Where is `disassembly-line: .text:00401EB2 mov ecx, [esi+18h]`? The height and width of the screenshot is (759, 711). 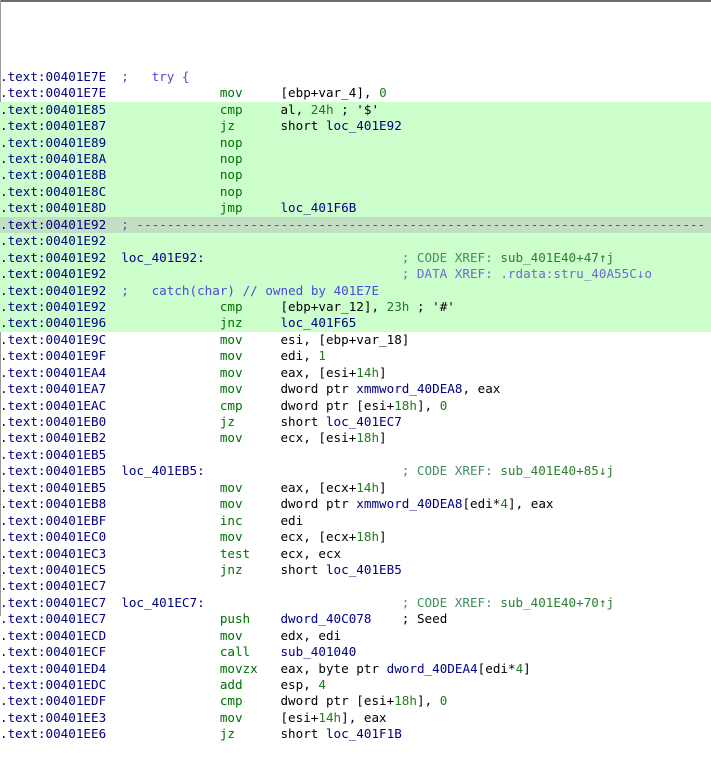 disassembly-line: .text:00401EB2 mov ecx, [esi+18h] is located at coordinates (355, 438).